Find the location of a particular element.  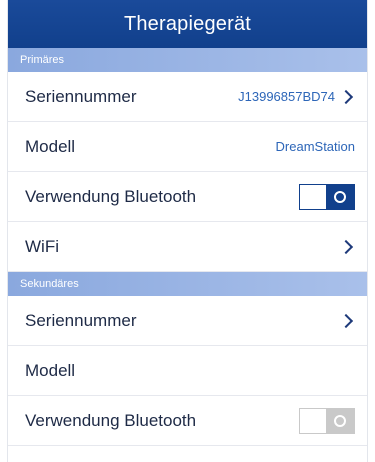

title-bar: Therapiegerät is located at coordinates (187, 24).